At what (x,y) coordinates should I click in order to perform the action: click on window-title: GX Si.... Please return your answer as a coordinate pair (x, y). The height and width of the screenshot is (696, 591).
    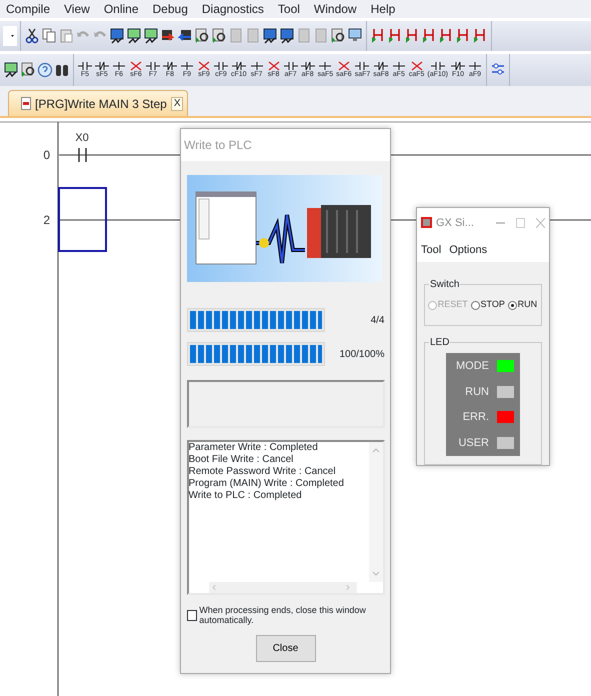
    Looking at the image, I should click on (455, 223).